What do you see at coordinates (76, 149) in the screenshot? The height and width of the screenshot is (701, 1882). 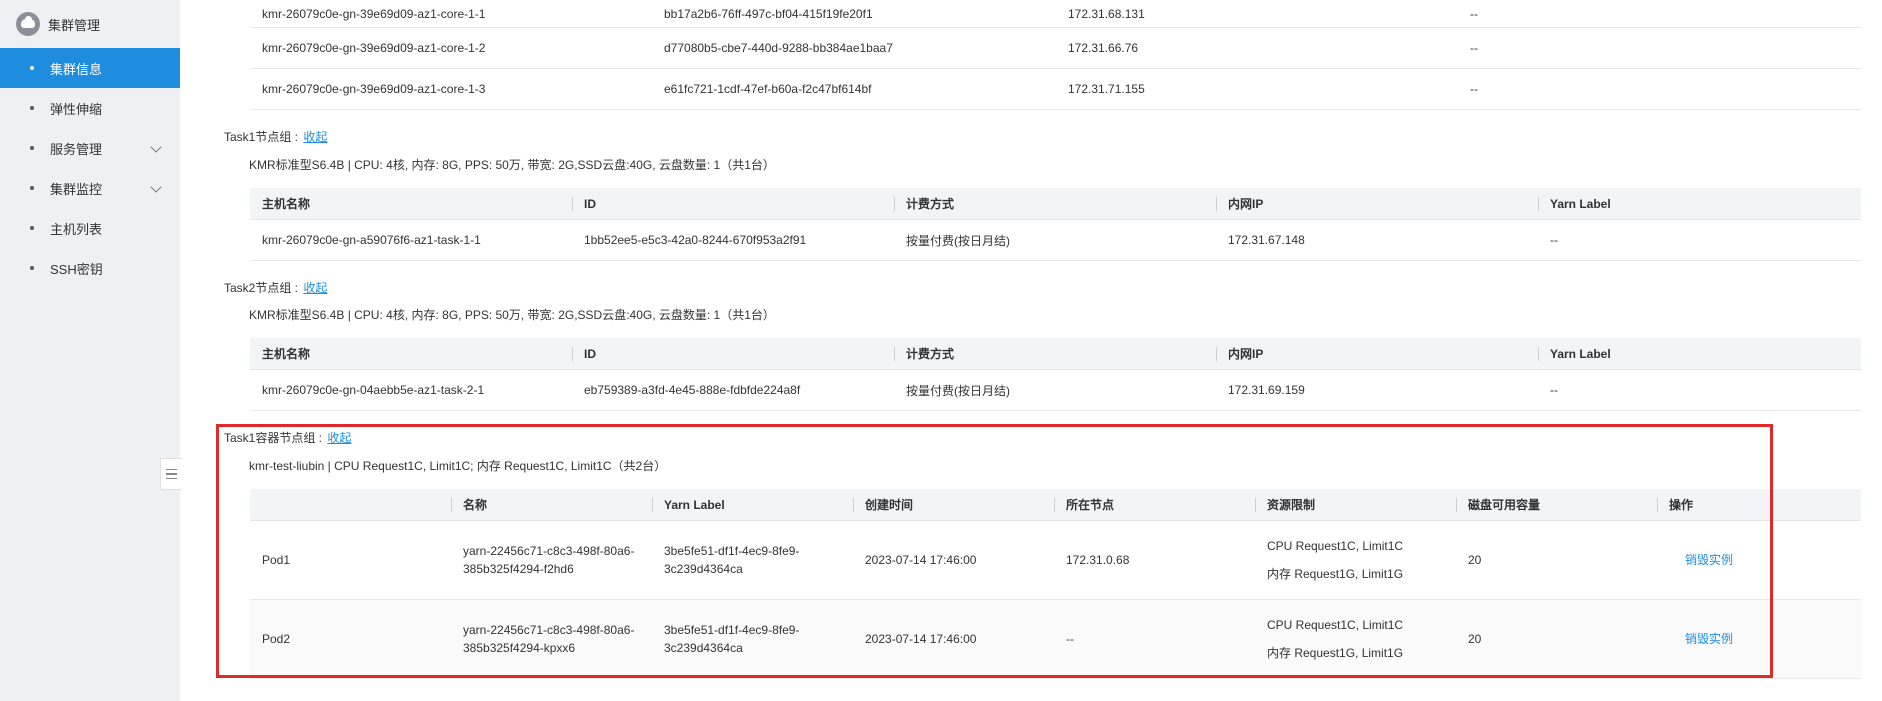 I see `sidebar-item-label: 服务管理` at bounding box center [76, 149].